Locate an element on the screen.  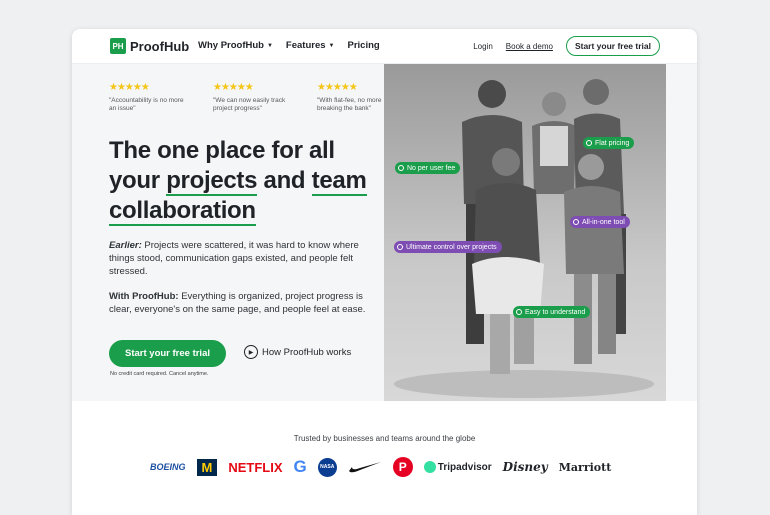
main-menu: Why ProofHub ▼ Features ▼ Pricing is located at coordinates (289, 45).